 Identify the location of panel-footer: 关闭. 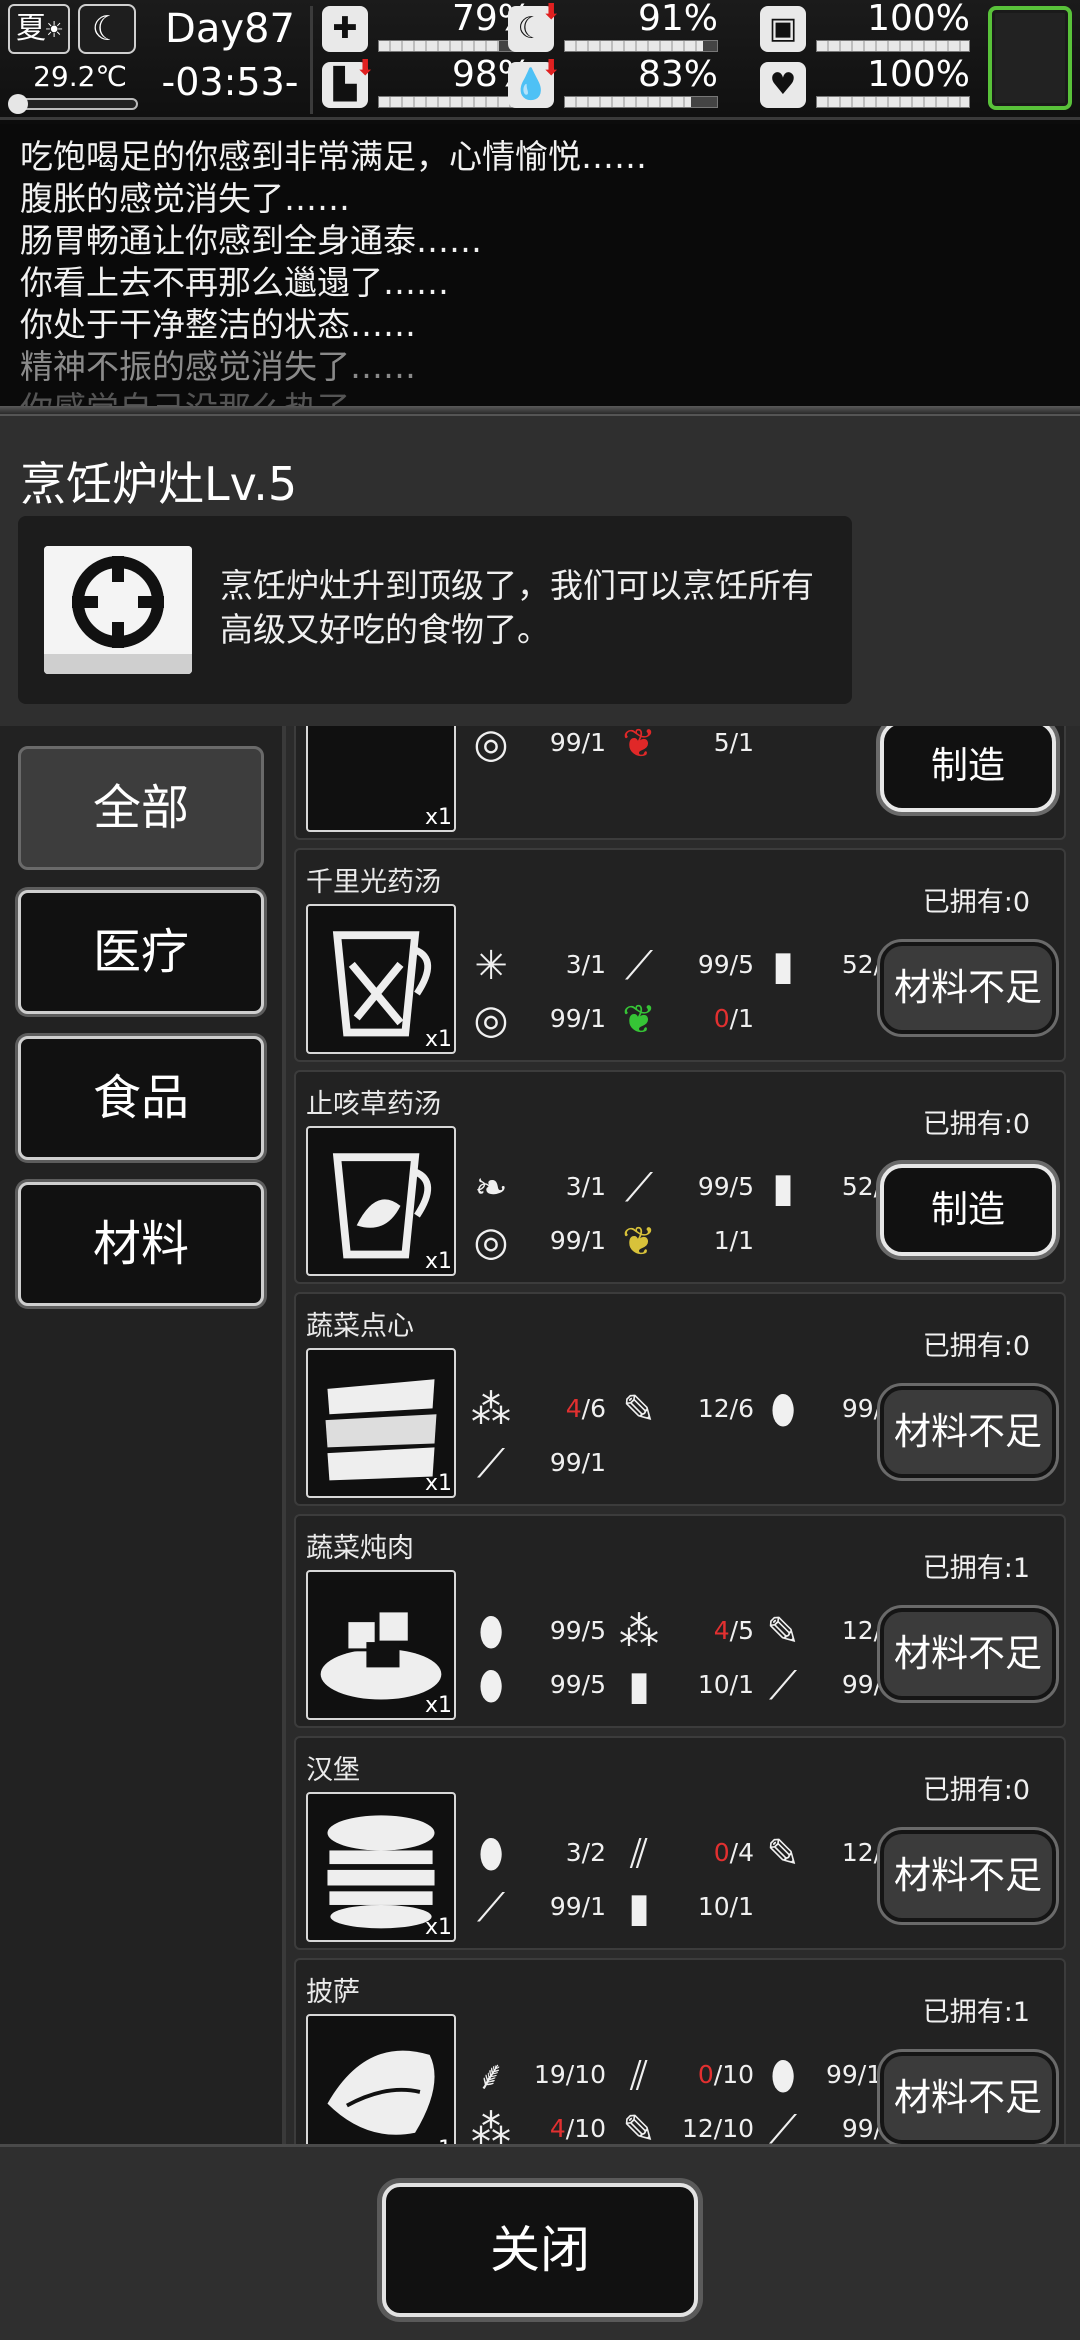
(540, 2242).